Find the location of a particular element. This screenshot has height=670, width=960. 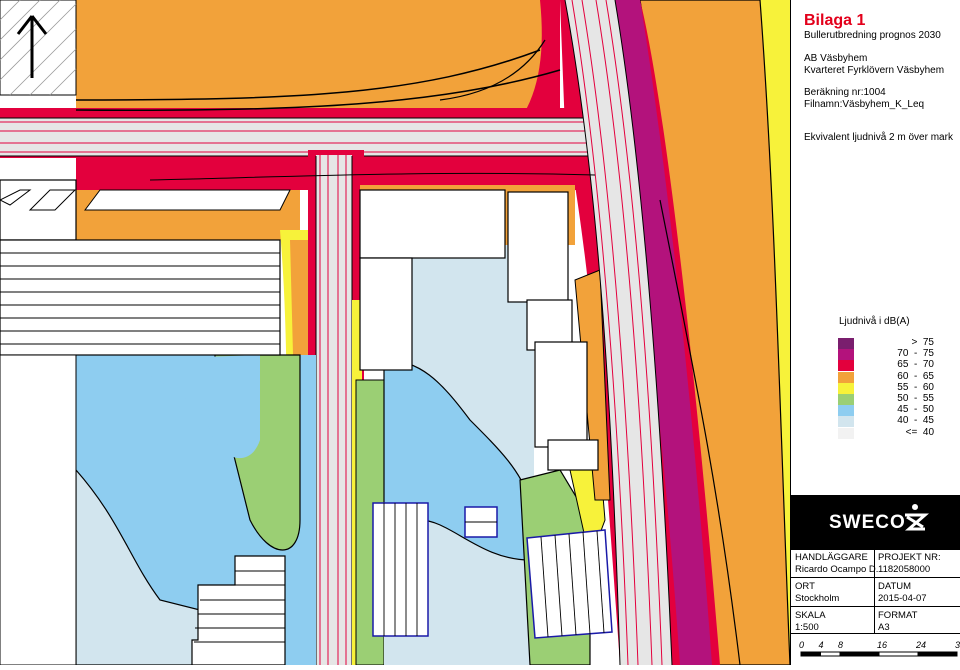

ort-label: ORT is located at coordinates (805, 586).